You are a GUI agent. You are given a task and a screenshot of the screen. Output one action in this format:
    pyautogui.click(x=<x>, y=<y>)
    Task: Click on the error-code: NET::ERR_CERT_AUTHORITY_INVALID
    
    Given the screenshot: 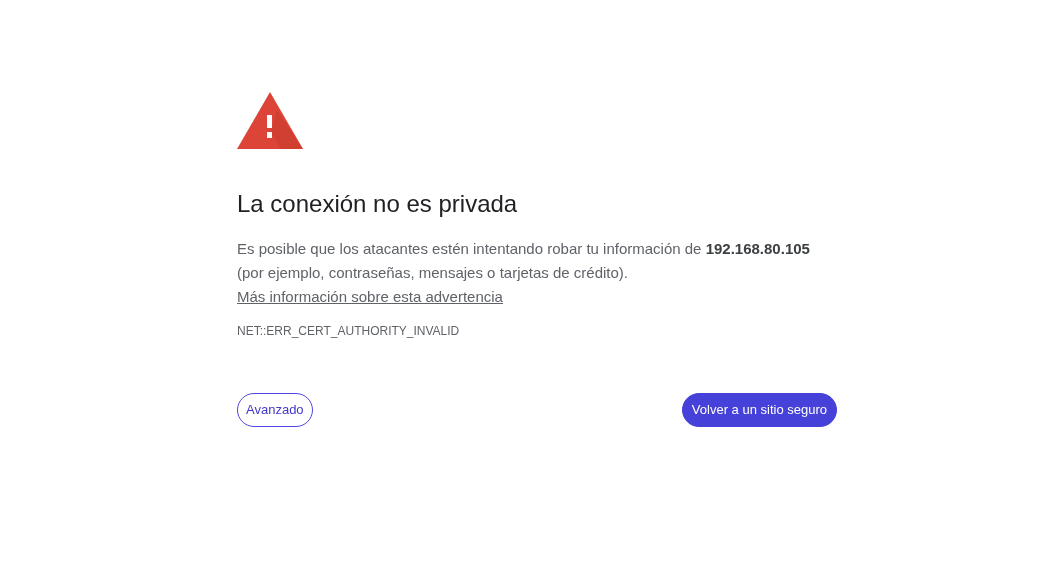 What is the action you would take?
    pyautogui.click(x=349, y=331)
    